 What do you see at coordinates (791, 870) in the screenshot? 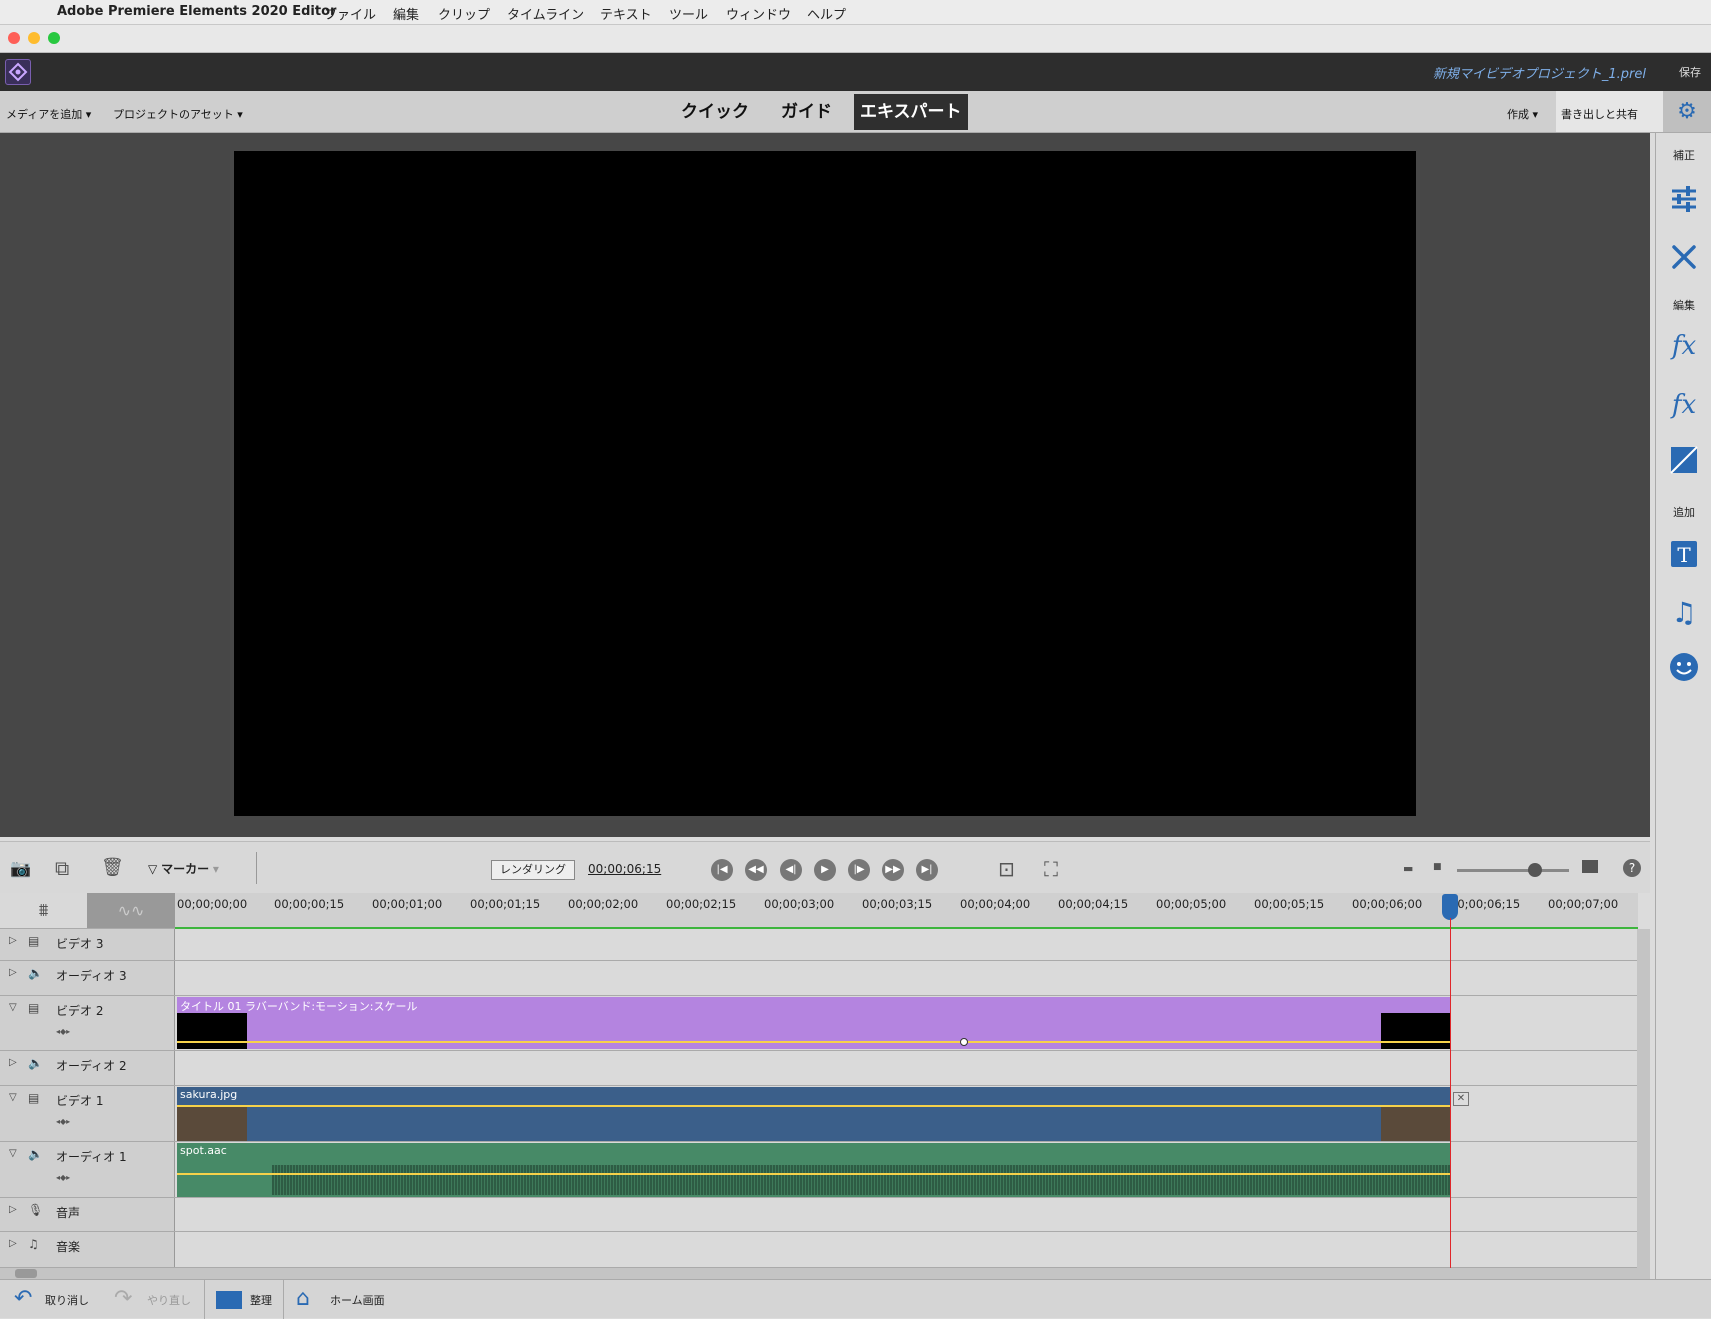
I see `step-back-icon: ◀|` at bounding box center [791, 870].